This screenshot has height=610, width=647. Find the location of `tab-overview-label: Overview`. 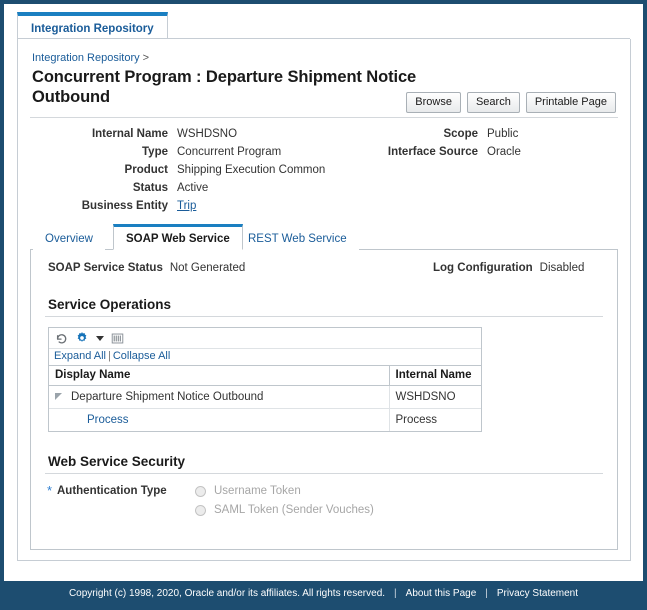

tab-overview-label: Overview is located at coordinates (69, 239).